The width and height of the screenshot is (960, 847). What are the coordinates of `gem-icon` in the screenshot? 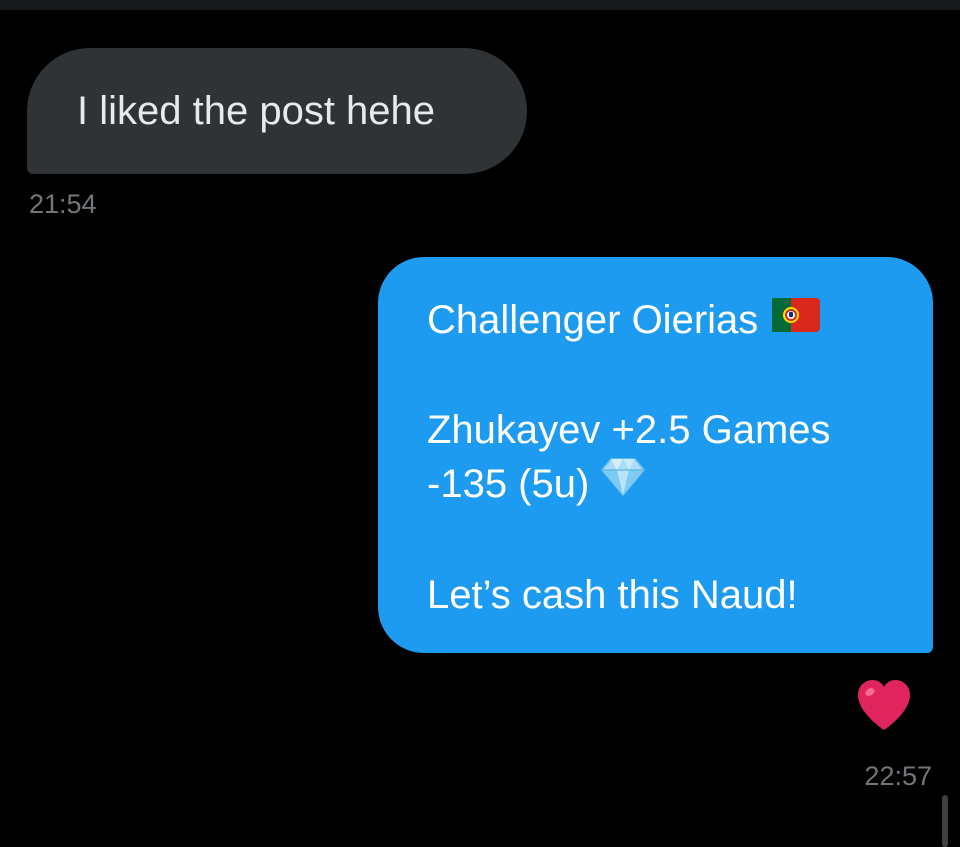 It's located at (623, 484).